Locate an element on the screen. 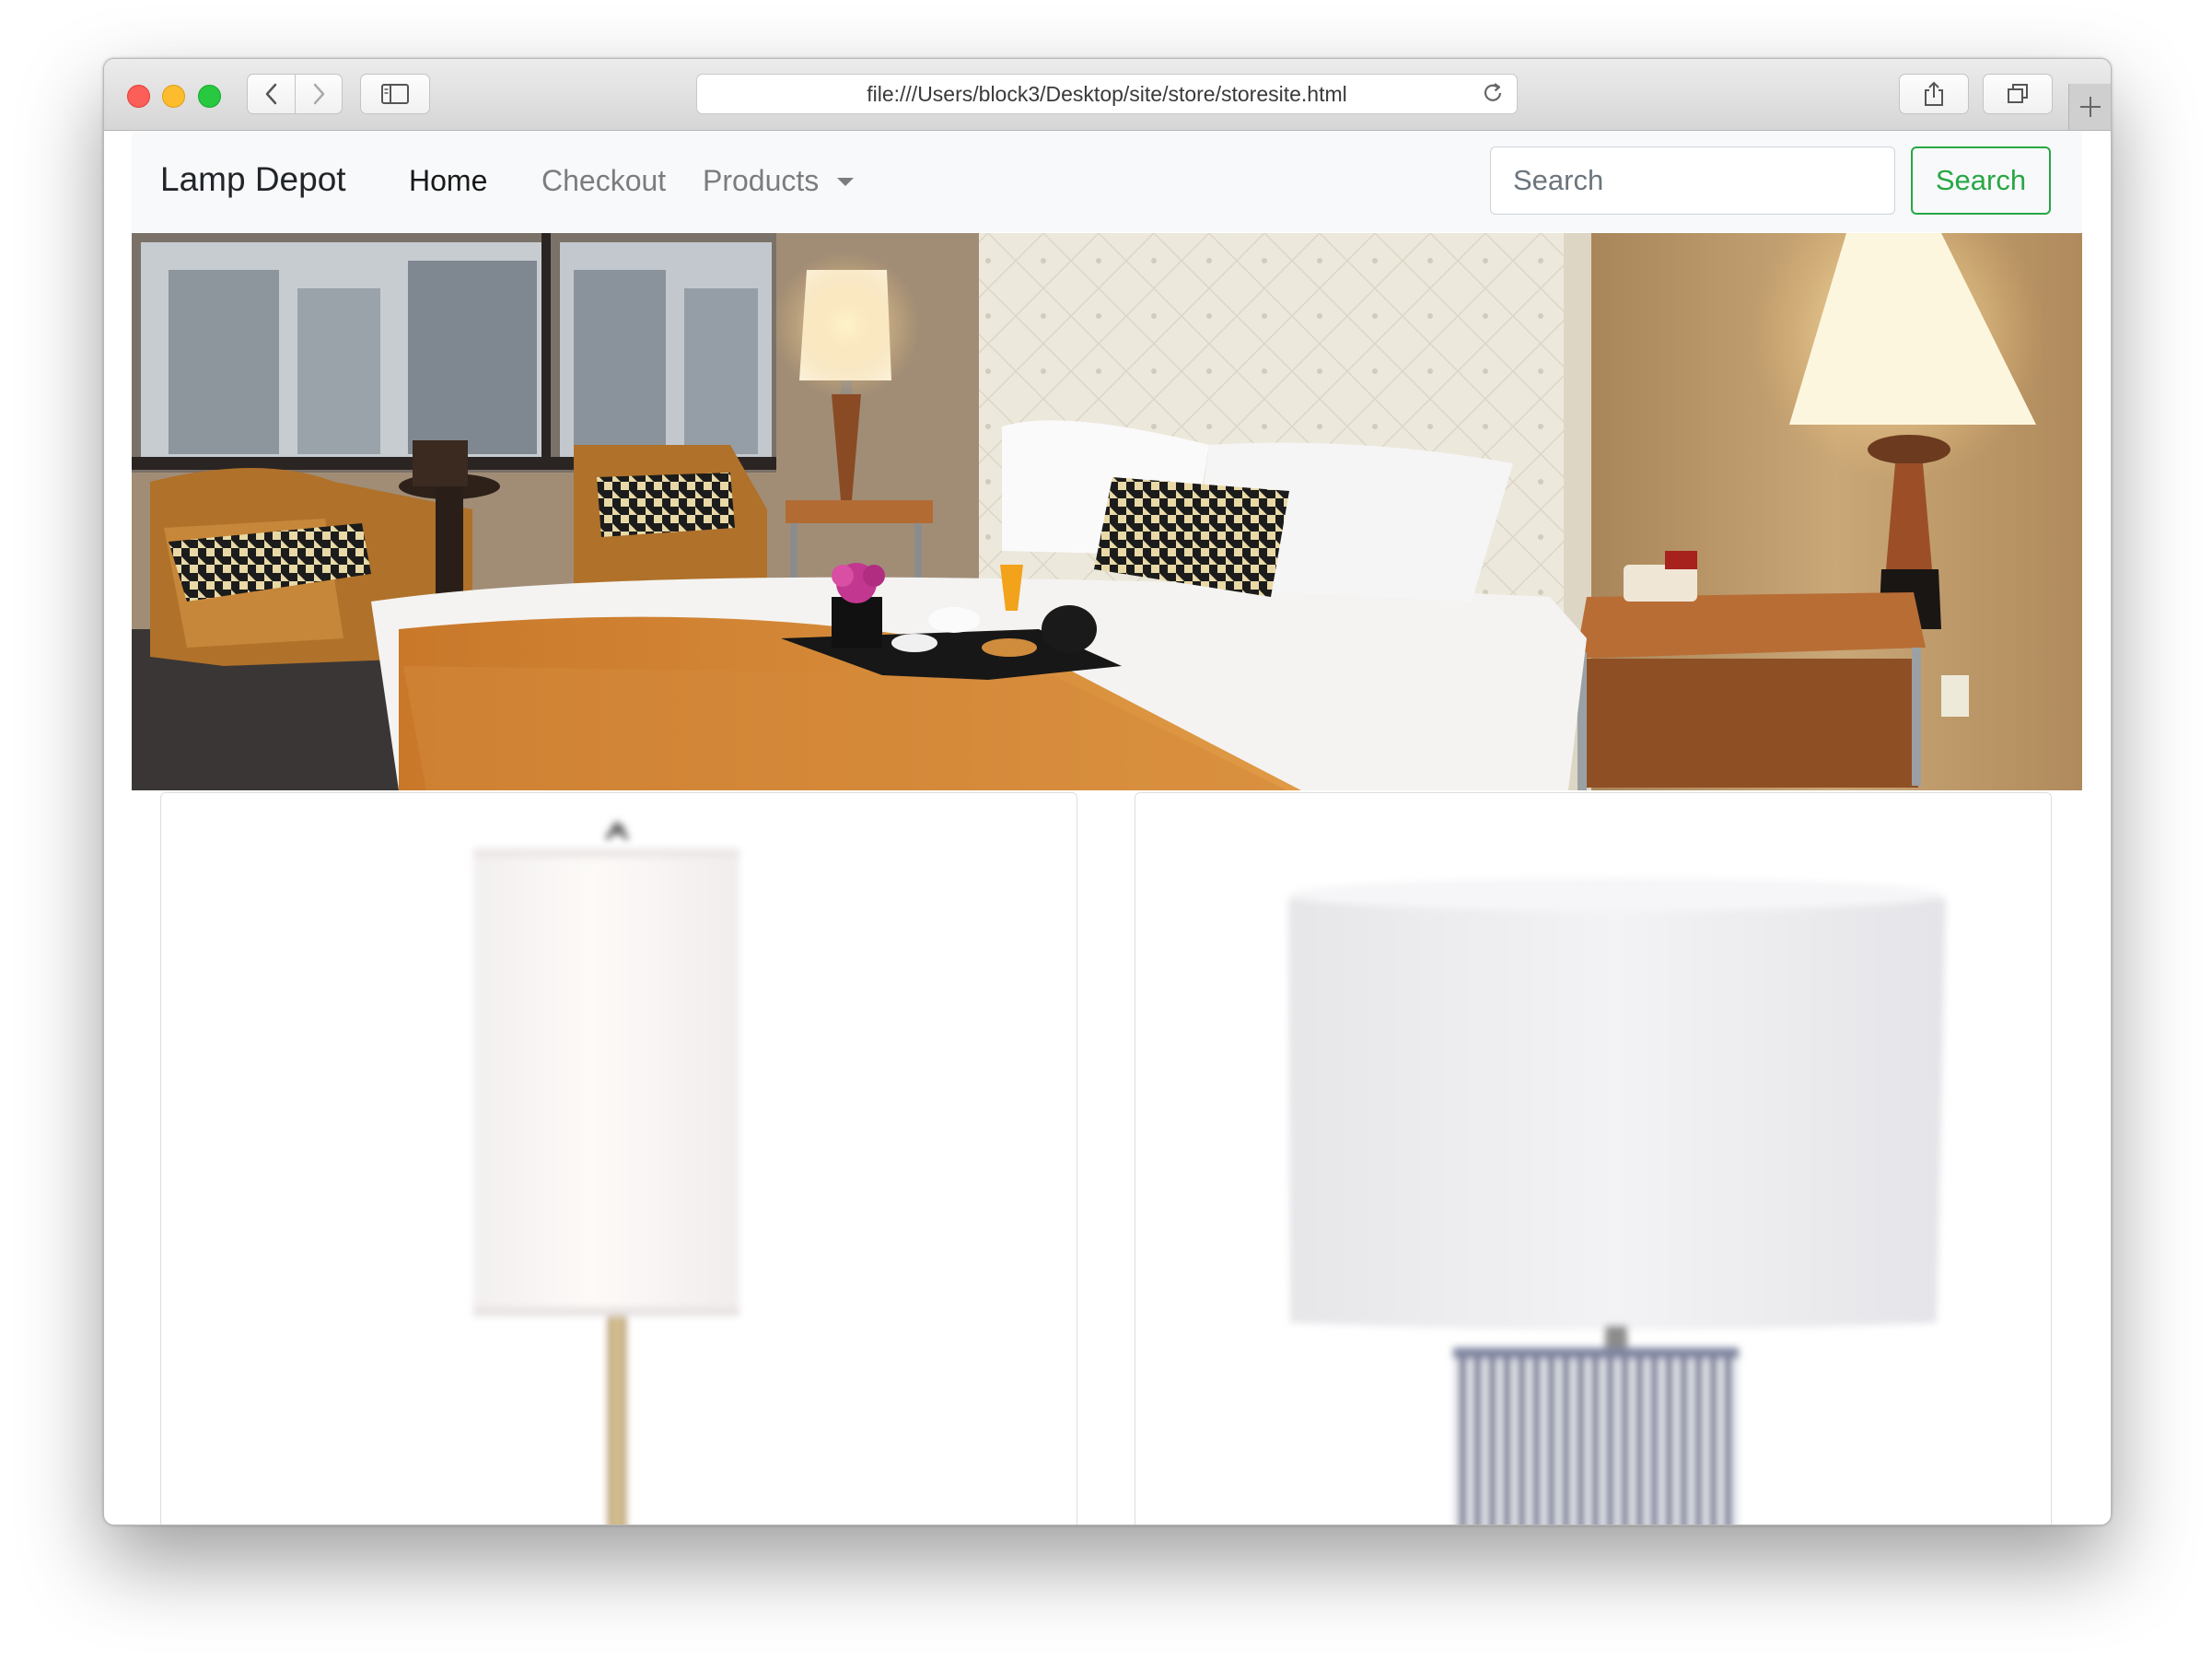 This screenshot has height=1671, width=2212. share-icon is located at coordinates (1934, 93).